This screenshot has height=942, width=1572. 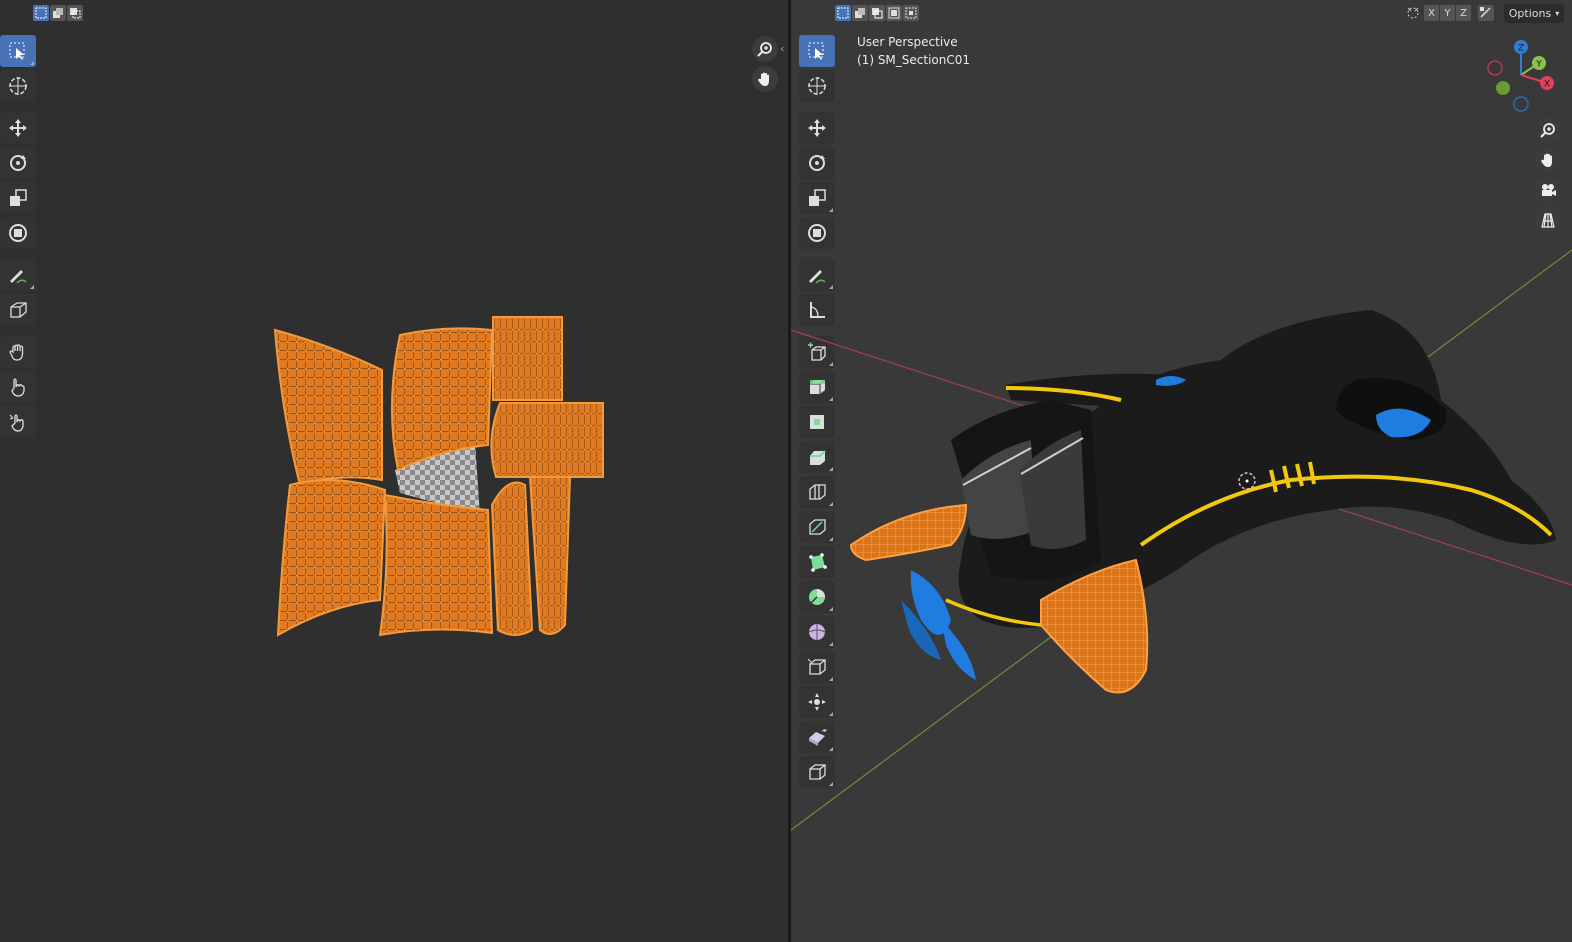 I want to click on edge-select-icon, so click(x=58, y=13).